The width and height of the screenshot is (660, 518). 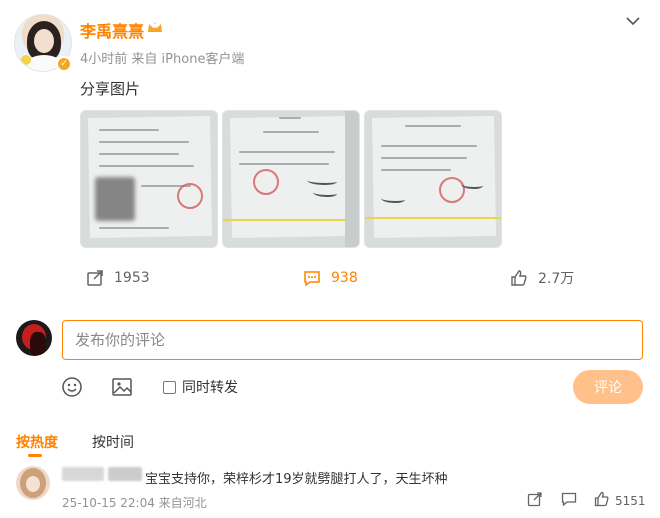 I want to click on like-count: 2.7万, so click(x=556, y=279).